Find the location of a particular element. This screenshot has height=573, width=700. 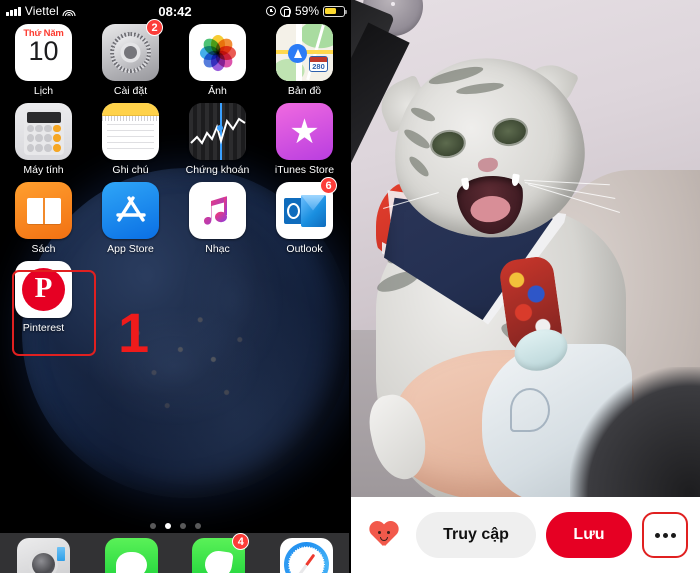

rotation-lock-icon is located at coordinates (285, 11).